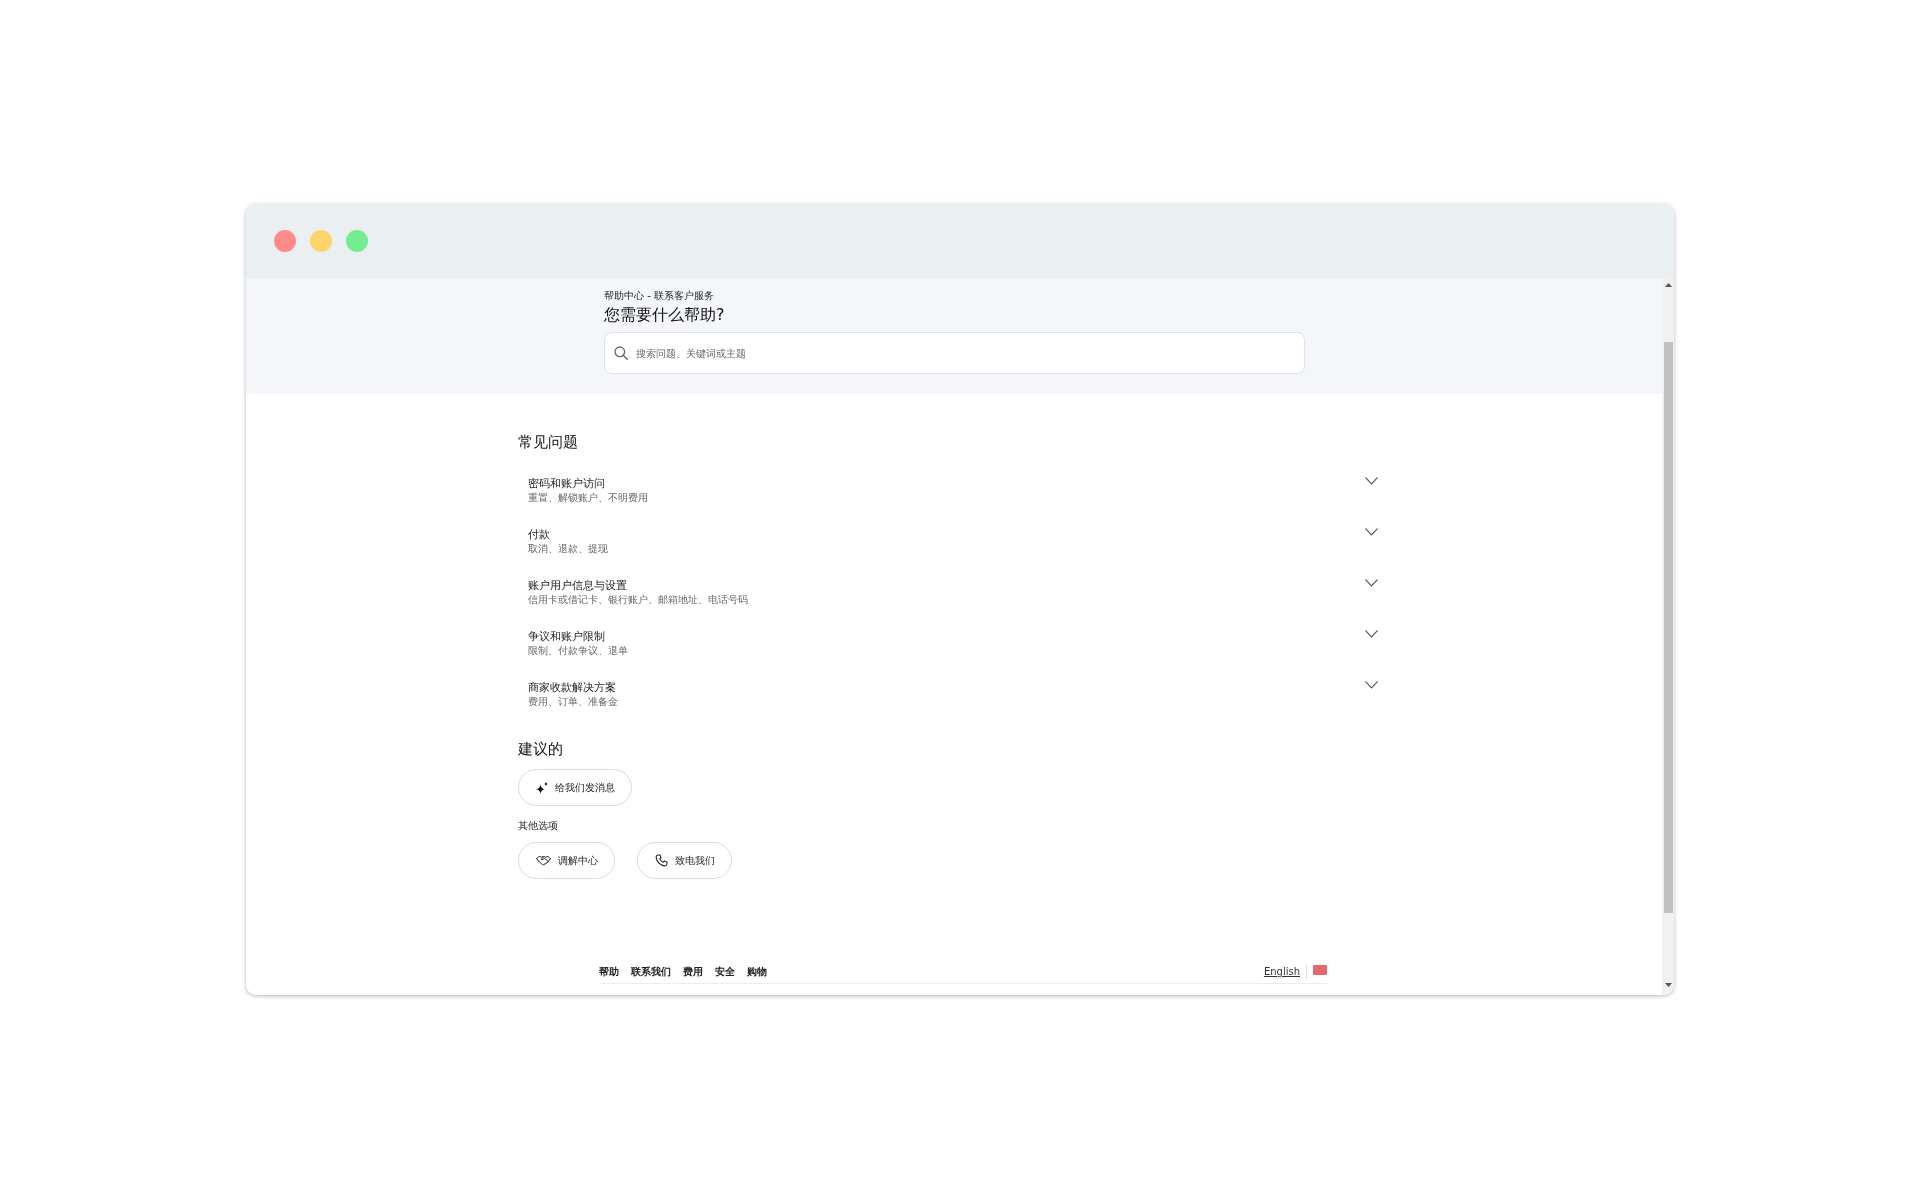 This screenshot has height=1200, width=1920. I want to click on subsection-heading: 其他选项, so click(538, 826).